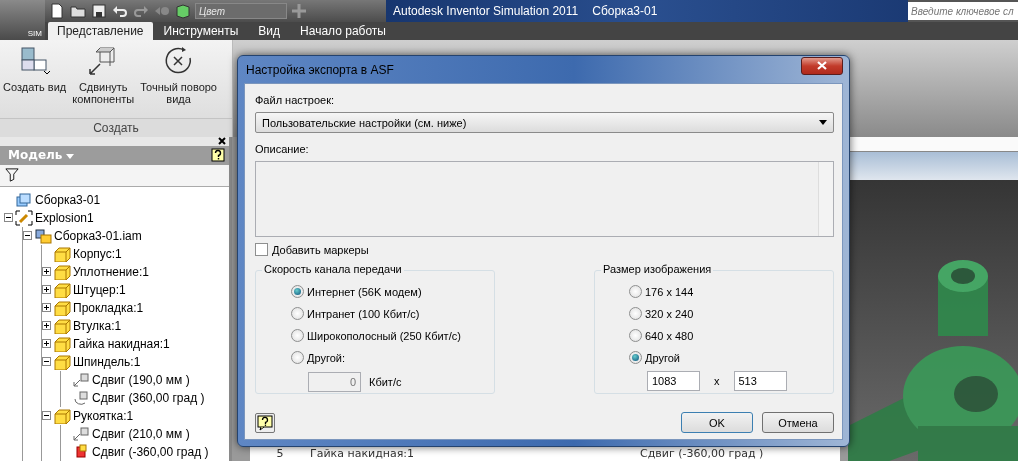  I want to click on panel-label: Создать, so click(116, 127).